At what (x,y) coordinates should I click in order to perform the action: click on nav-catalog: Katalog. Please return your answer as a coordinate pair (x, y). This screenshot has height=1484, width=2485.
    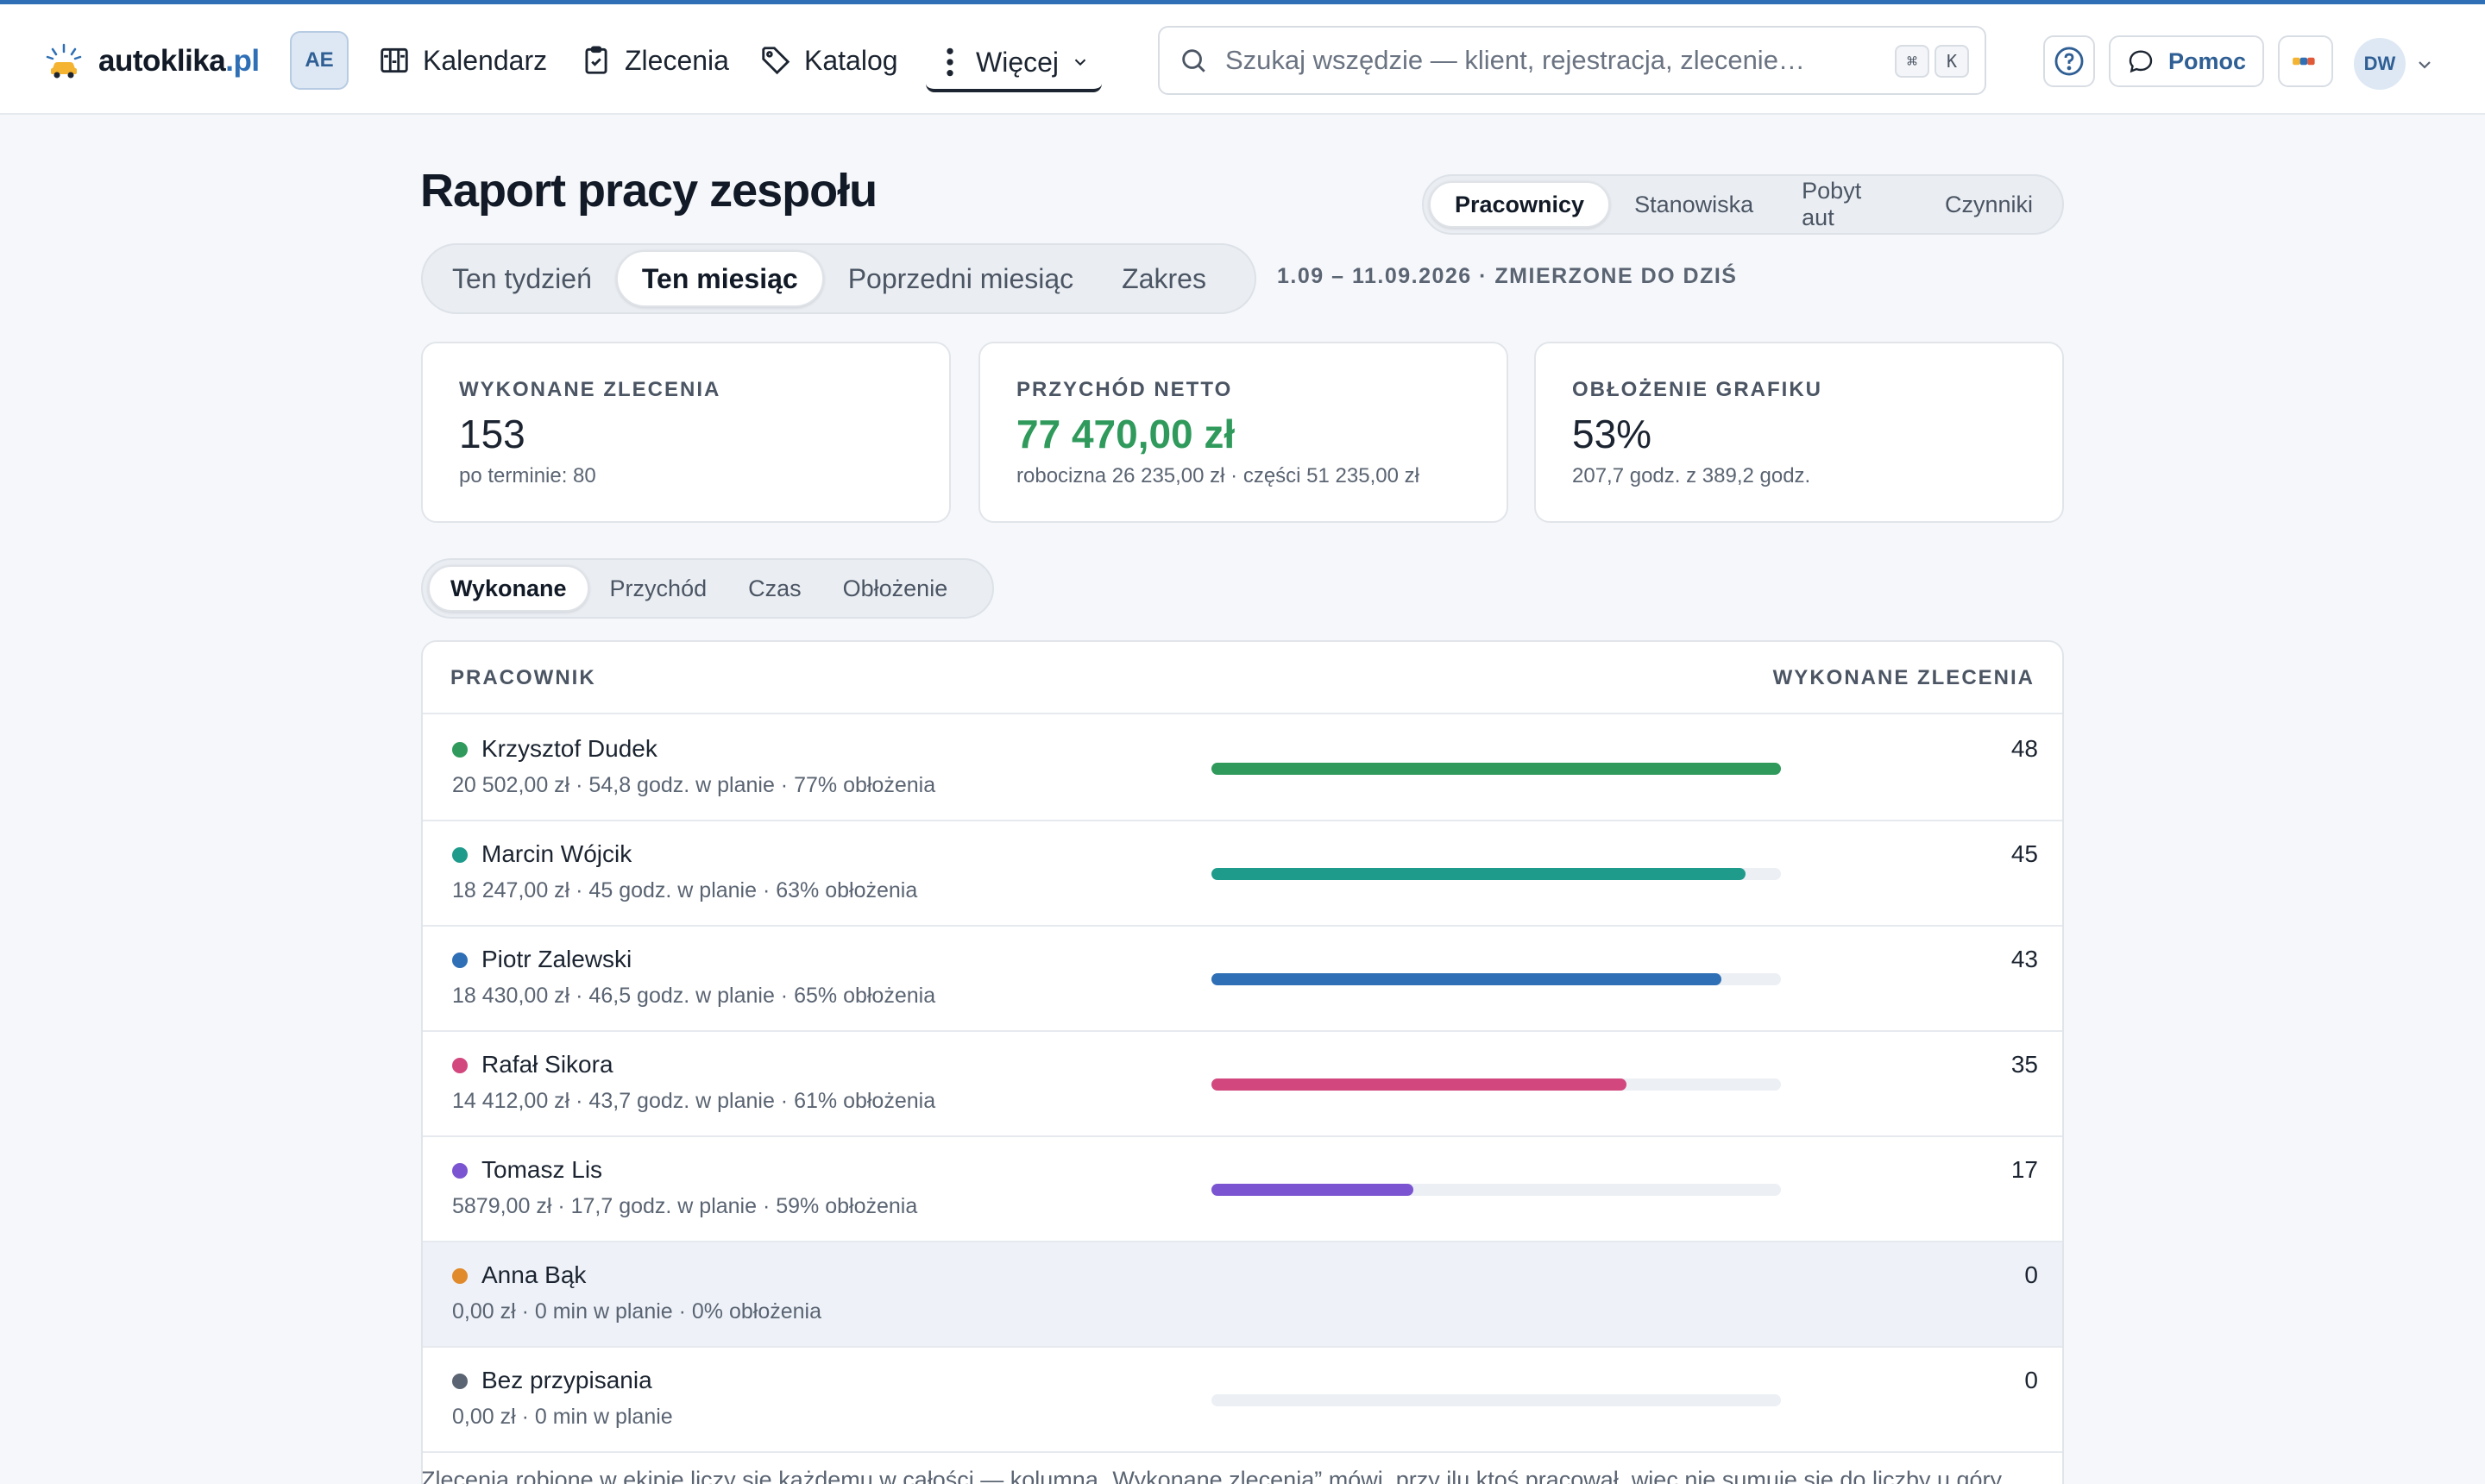
    Looking at the image, I should click on (828, 60).